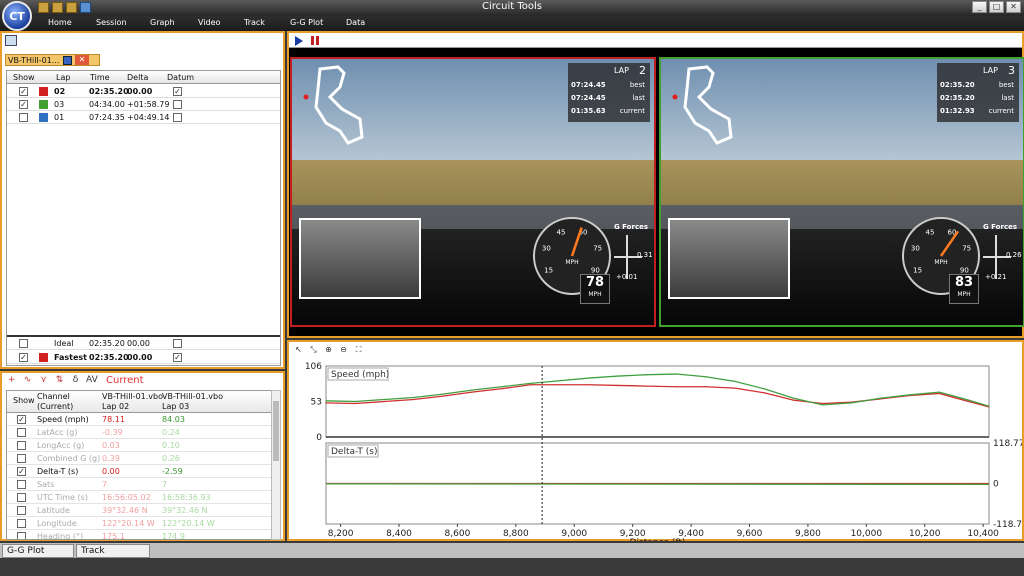 Image resolution: width=1024 pixels, height=576 pixels. Describe the element at coordinates (43, 7) in the screenshot. I see `open-icon` at that location.